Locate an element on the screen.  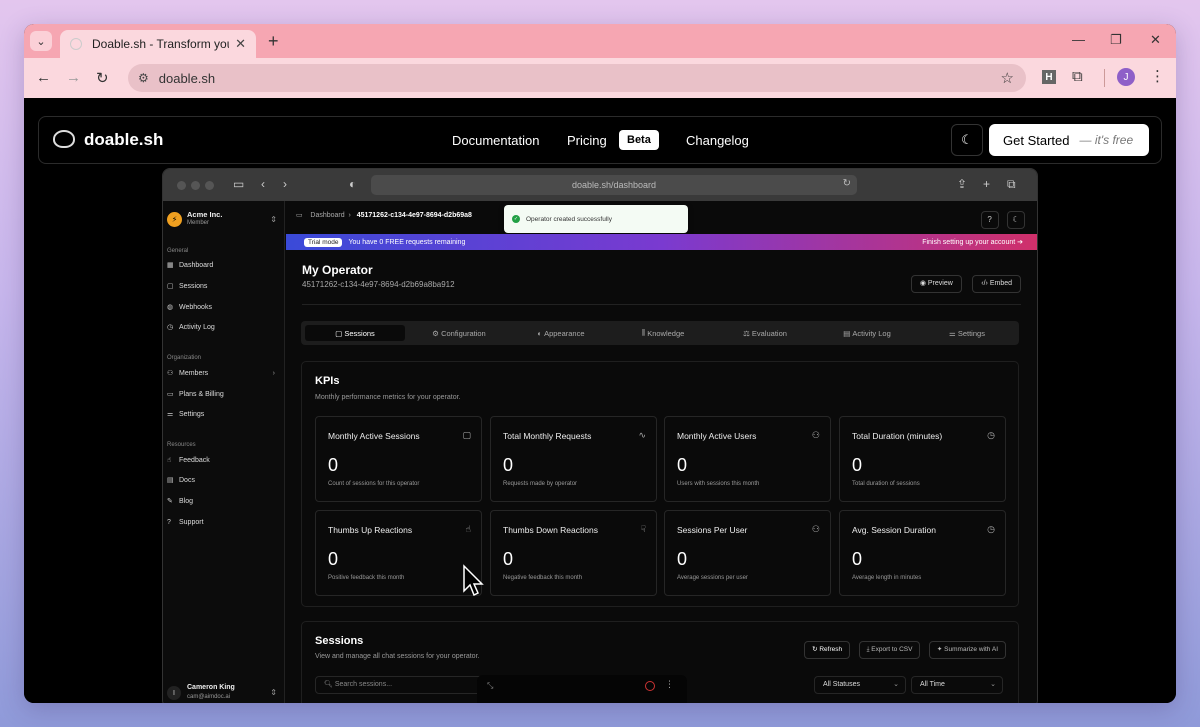
globe-icon: ◍ is located at coordinates (170, 307).